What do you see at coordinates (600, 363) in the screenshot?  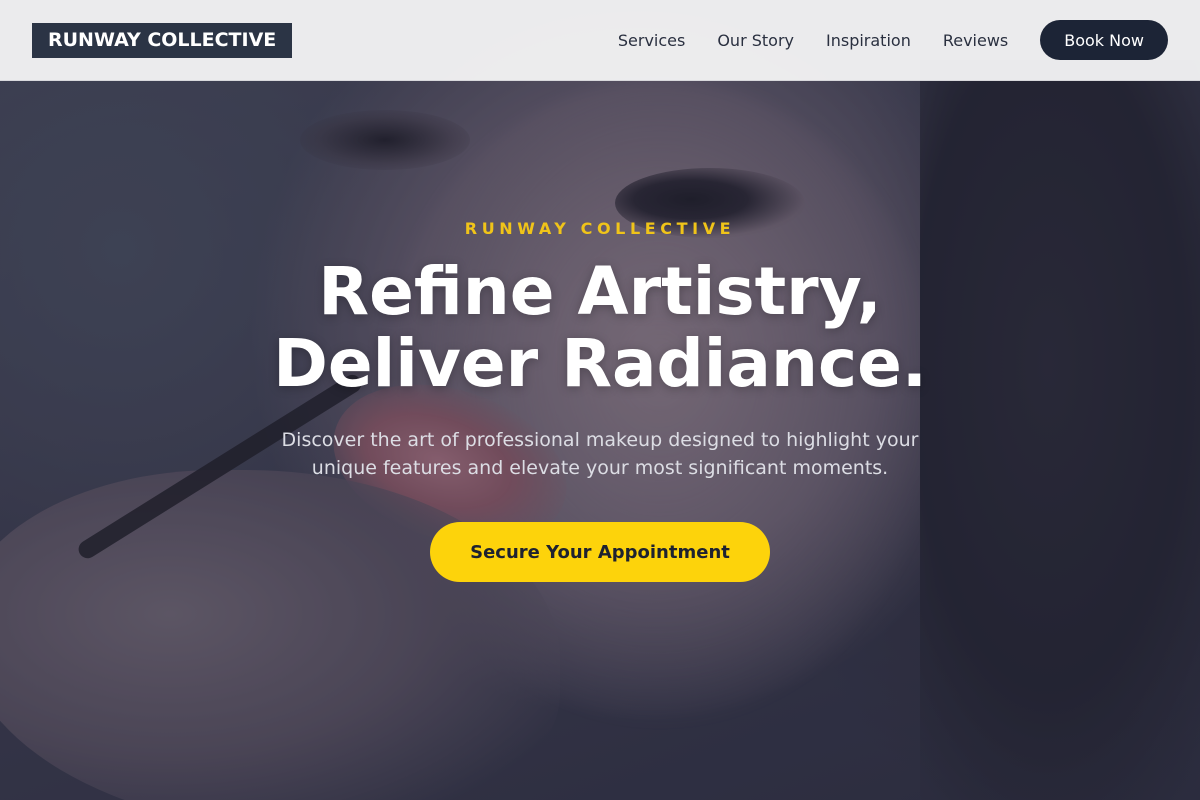 I see `hero-headline-line-2: Deliver Radiance.` at bounding box center [600, 363].